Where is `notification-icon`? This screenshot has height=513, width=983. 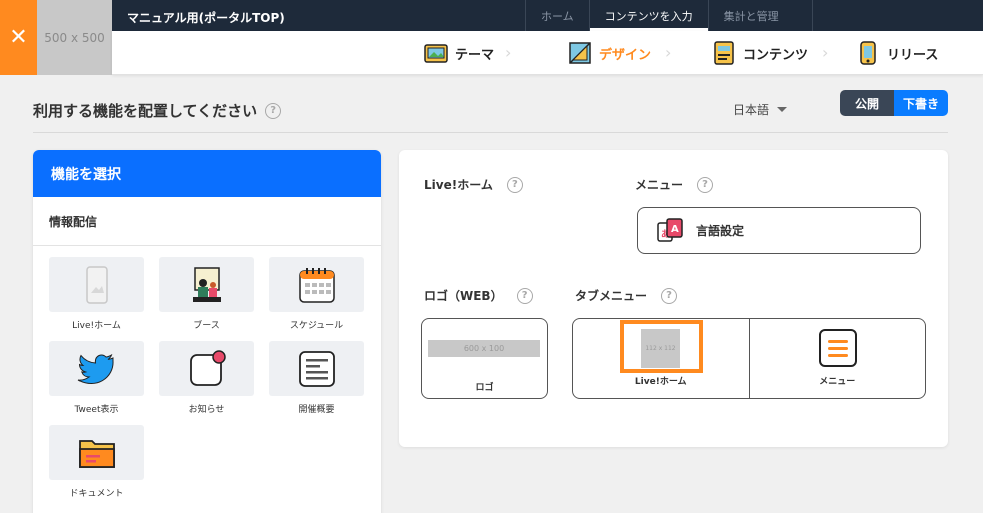
notification-icon is located at coordinates (207, 367).